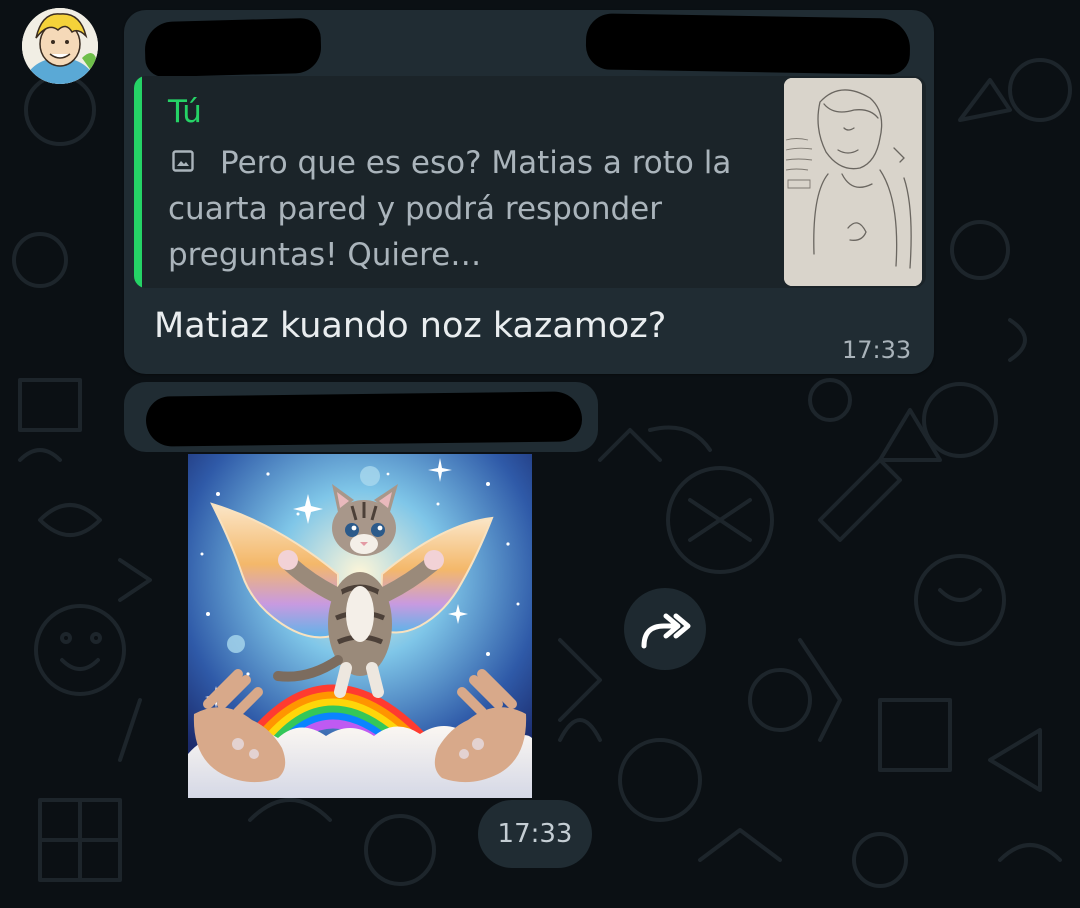 Image resolution: width=1080 pixels, height=908 pixels. Describe the element at coordinates (877, 350) in the screenshot. I see `message-time: 17:33` at that location.